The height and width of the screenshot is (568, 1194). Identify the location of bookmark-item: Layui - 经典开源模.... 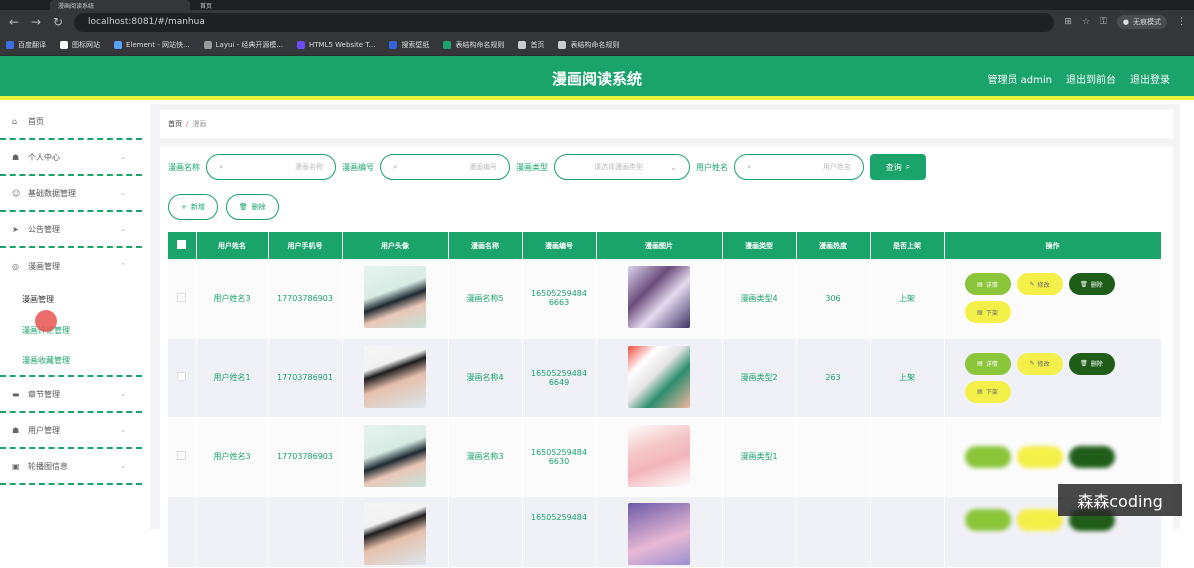
(243, 45).